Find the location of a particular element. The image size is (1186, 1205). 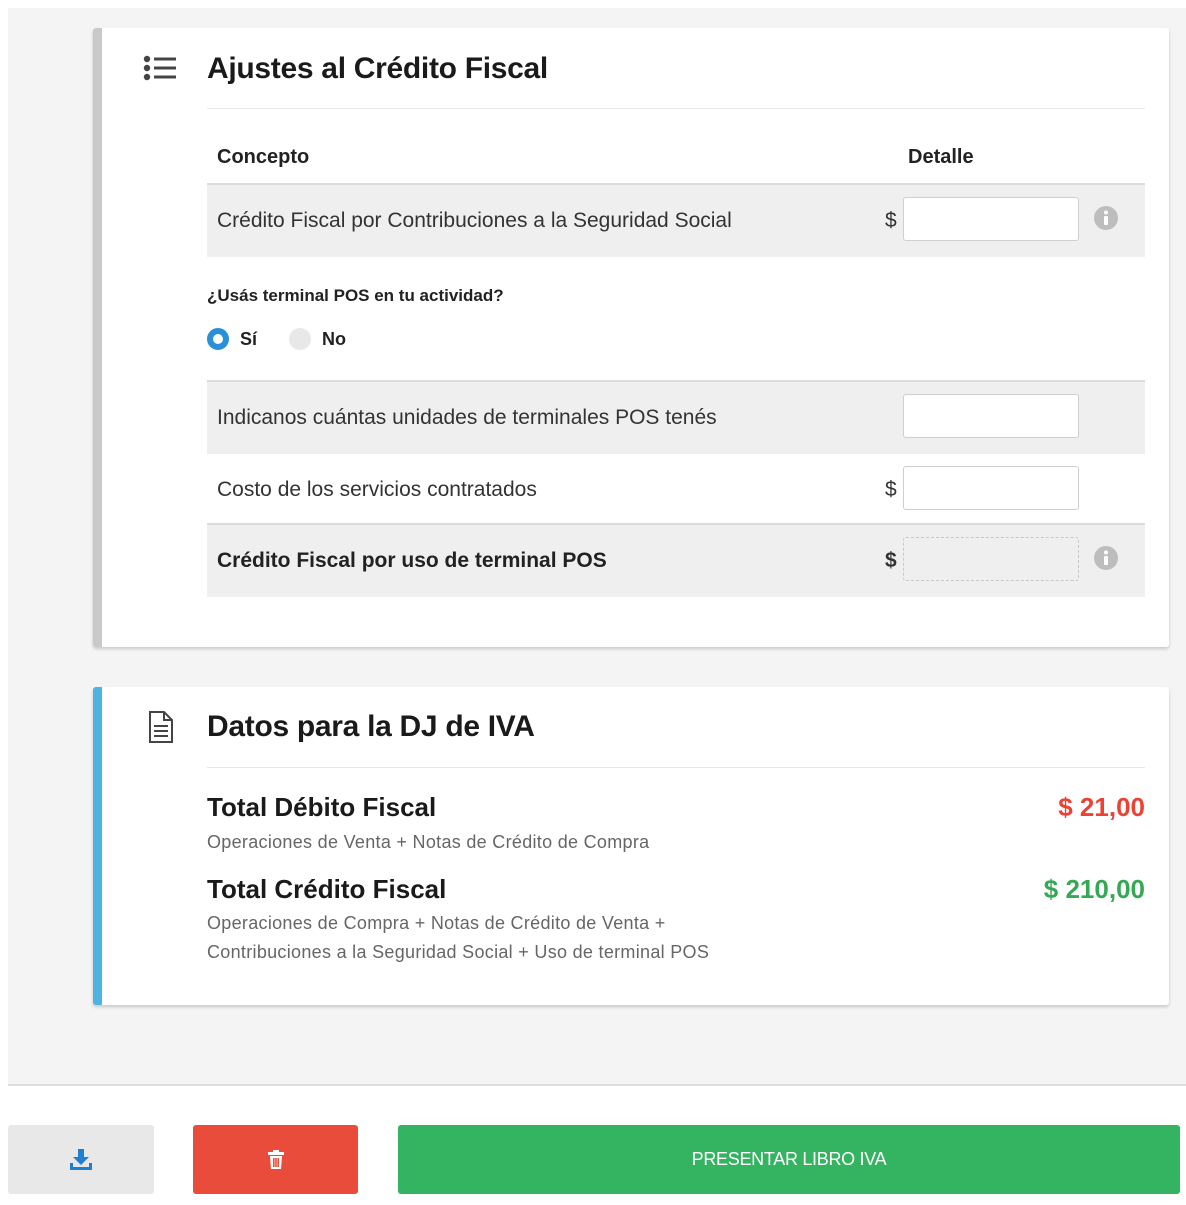

download-button is located at coordinates (81, 1159).